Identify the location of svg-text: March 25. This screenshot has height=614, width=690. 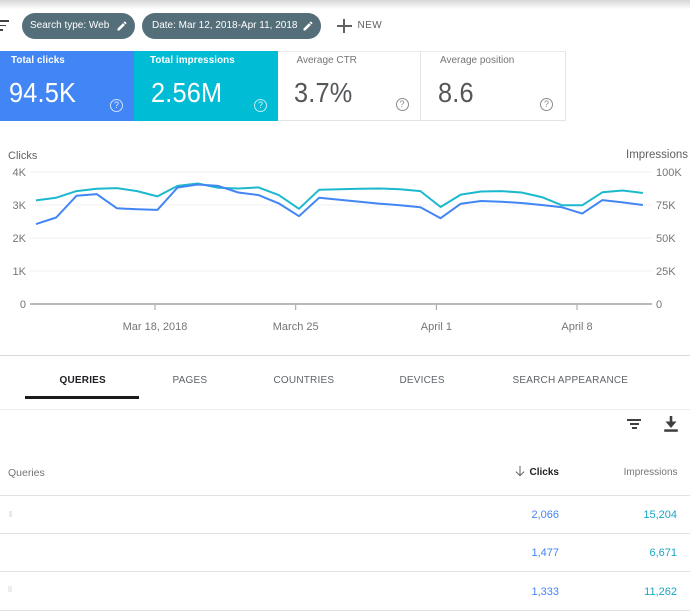
(296, 327).